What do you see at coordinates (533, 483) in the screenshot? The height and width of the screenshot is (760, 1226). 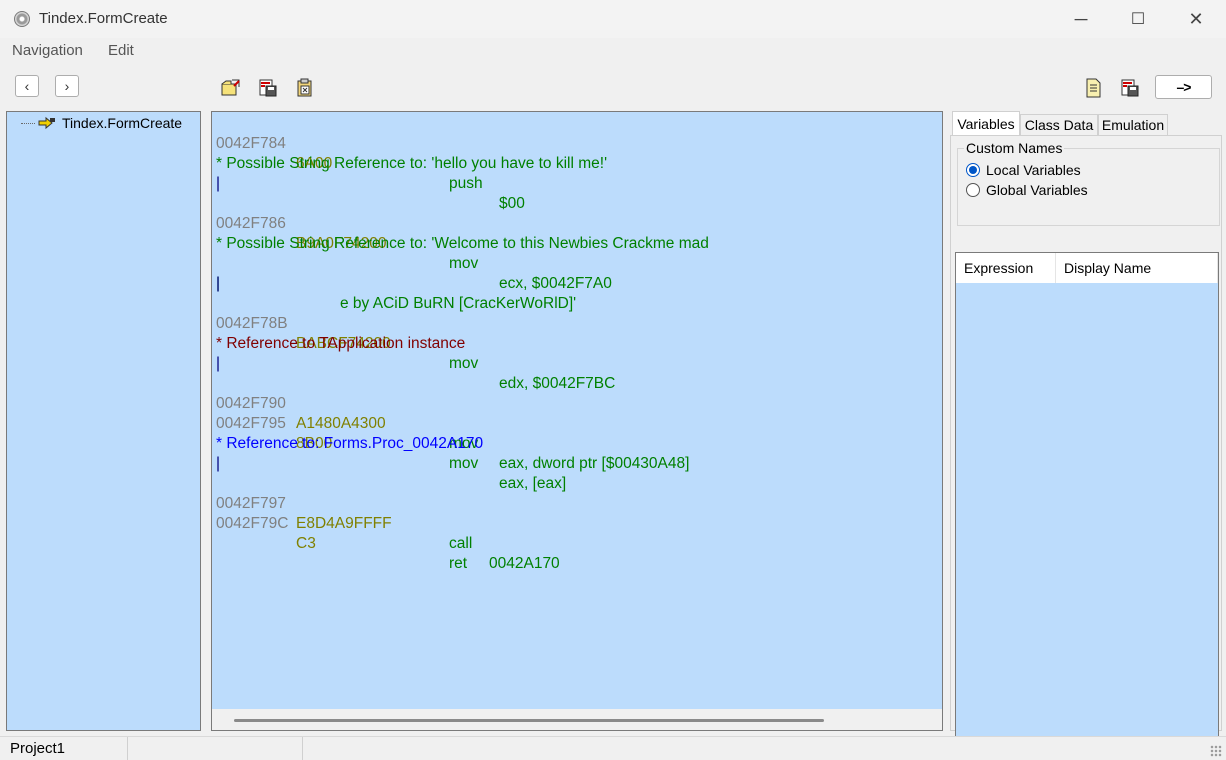 I see `operands: eax, [eax]` at bounding box center [533, 483].